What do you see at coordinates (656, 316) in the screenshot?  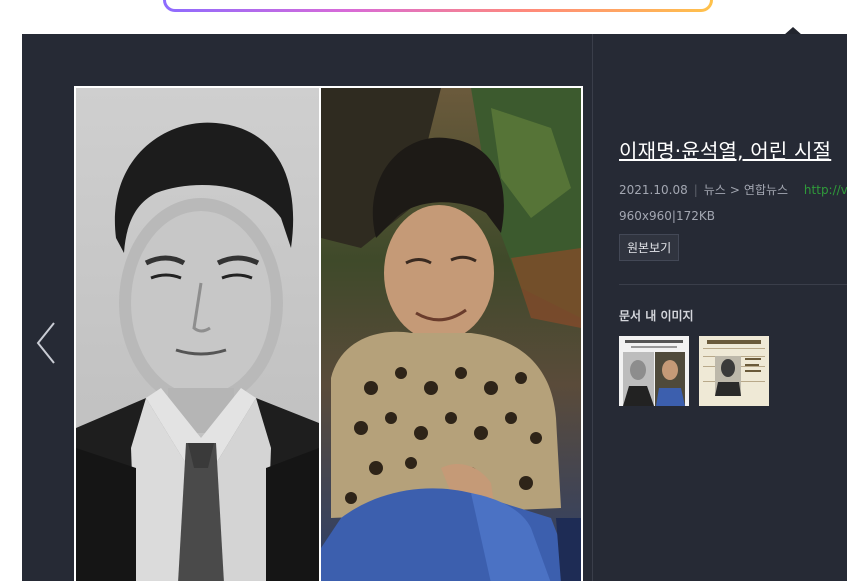 I see `related-images-title: 문서 내 이미지` at bounding box center [656, 316].